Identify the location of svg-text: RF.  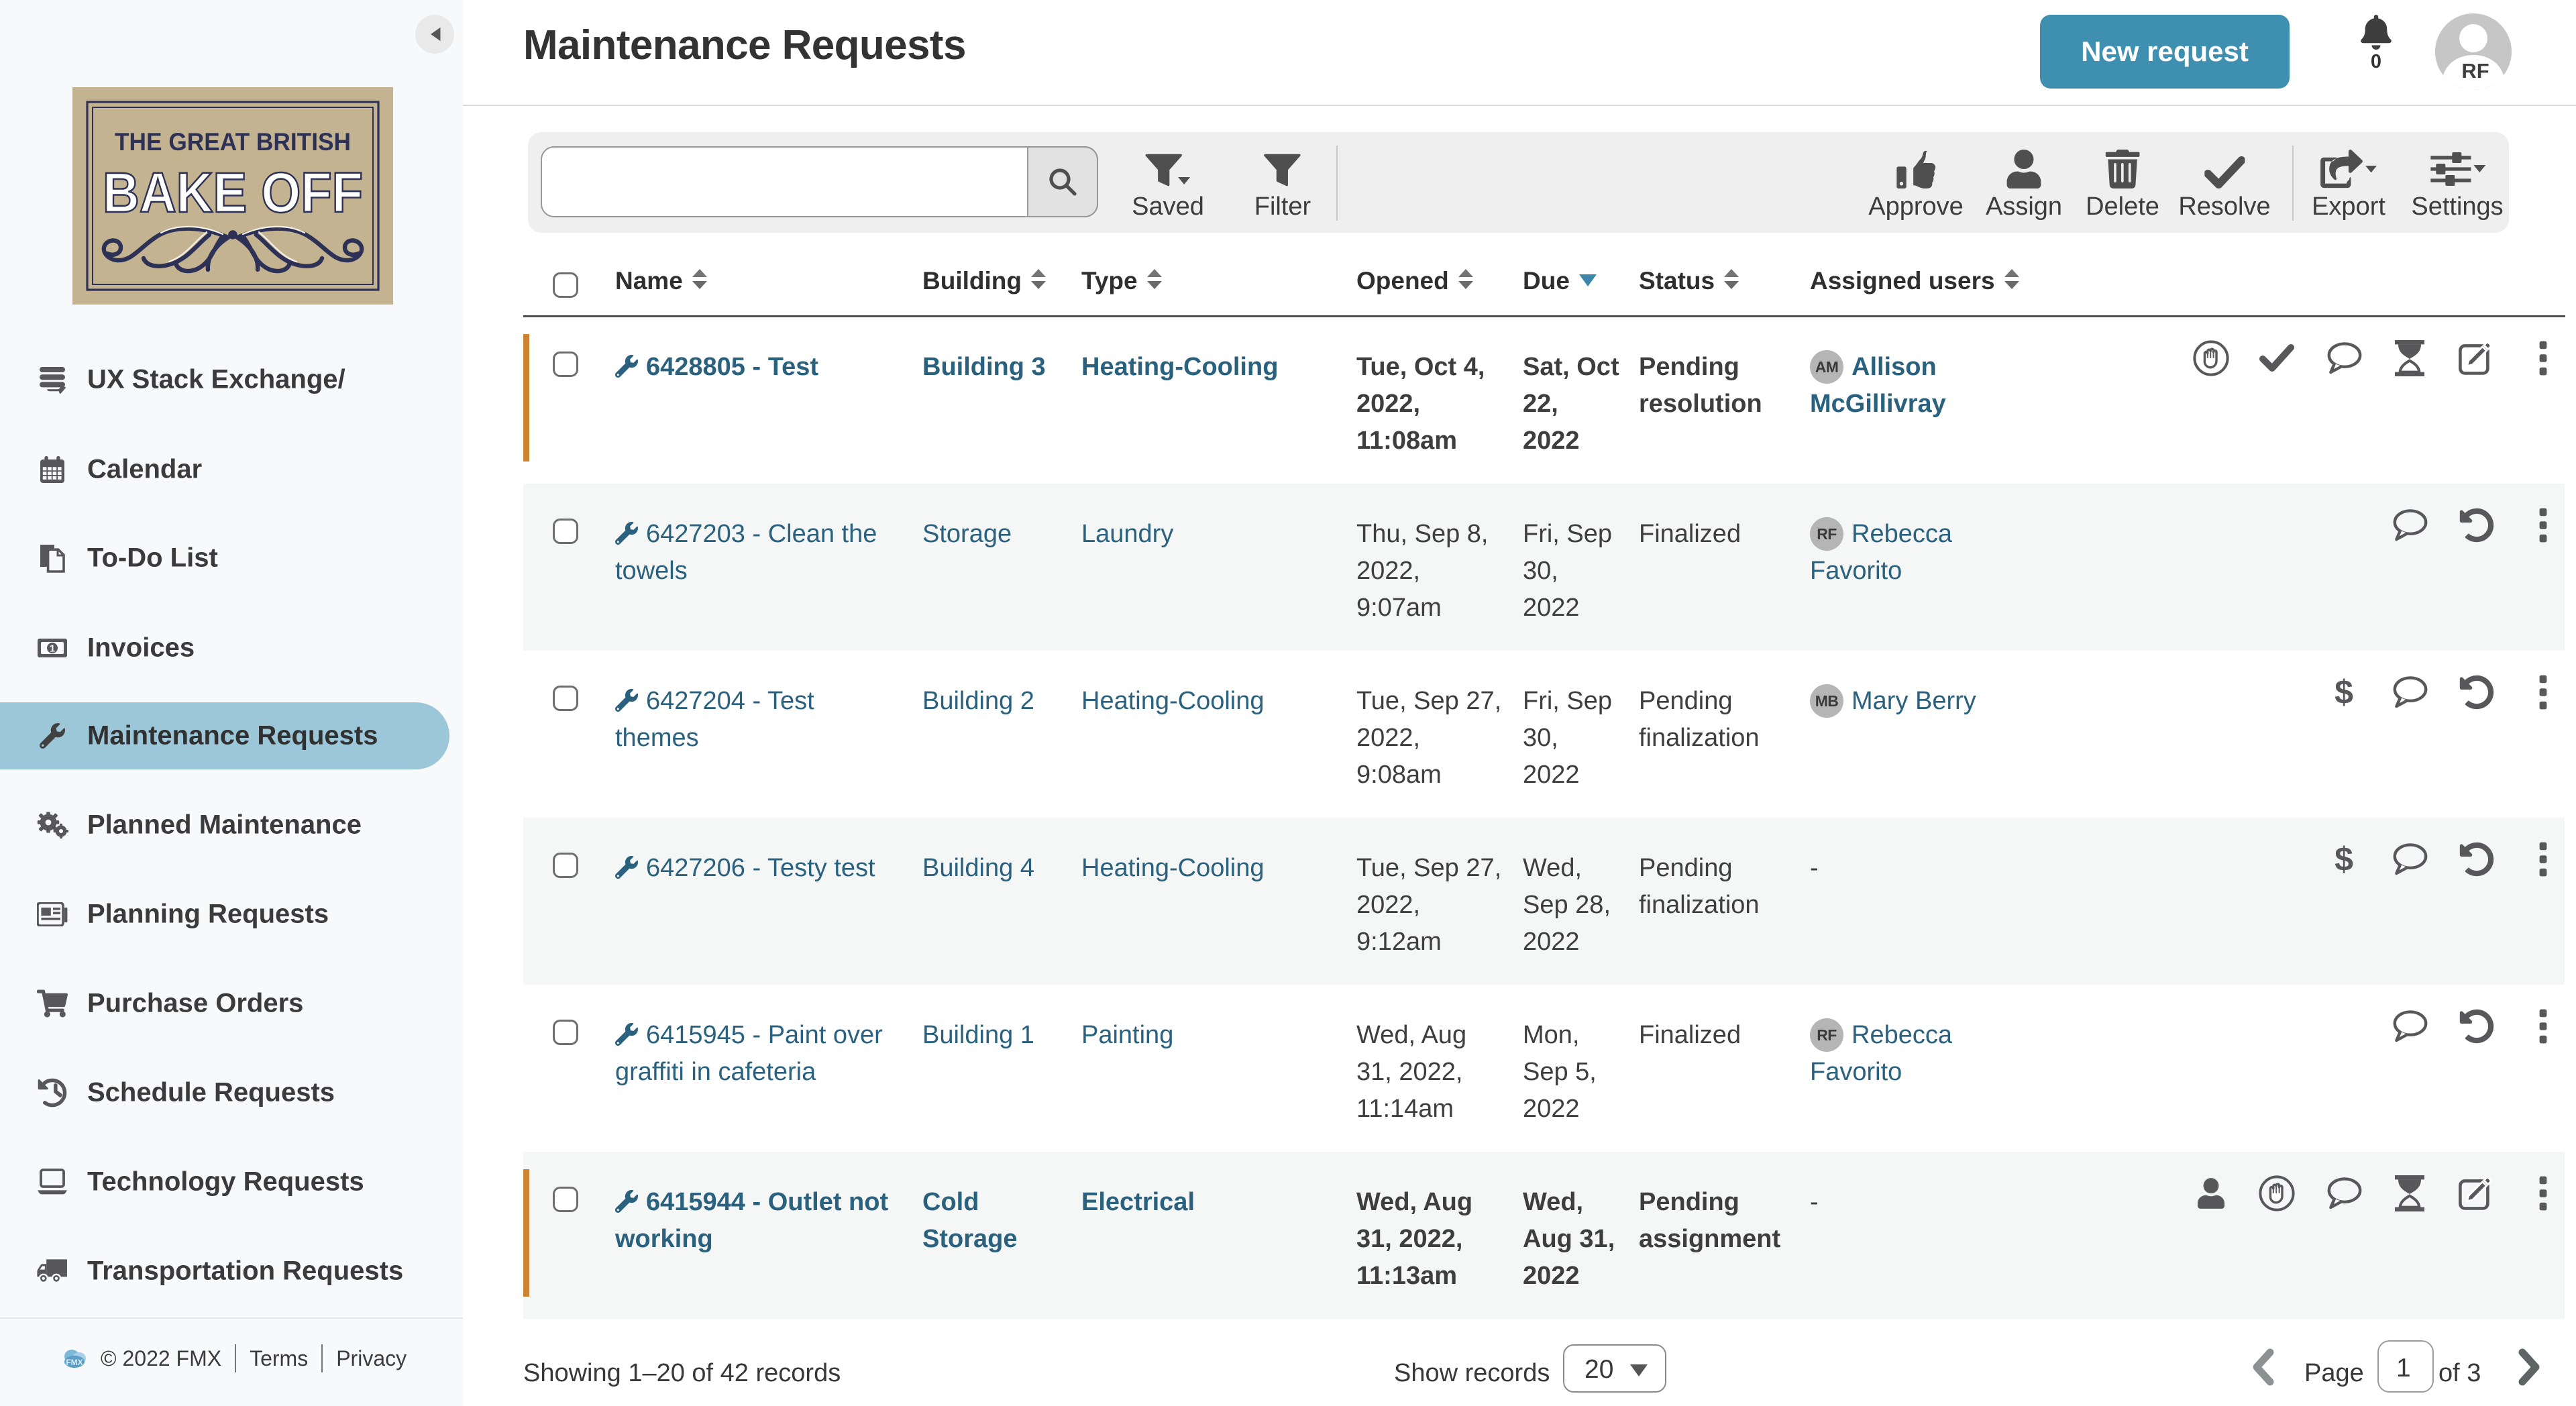
(2475, 71).